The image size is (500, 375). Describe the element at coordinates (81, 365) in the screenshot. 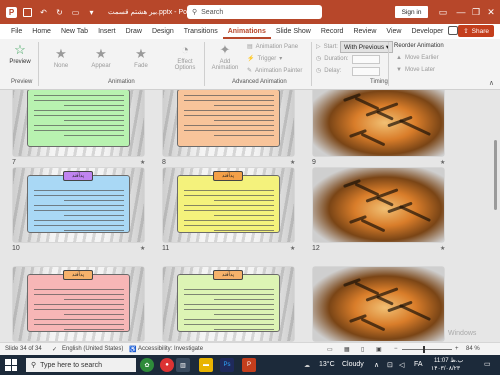

I see `taskbar-search: ⚲ Type here to search` at that location.